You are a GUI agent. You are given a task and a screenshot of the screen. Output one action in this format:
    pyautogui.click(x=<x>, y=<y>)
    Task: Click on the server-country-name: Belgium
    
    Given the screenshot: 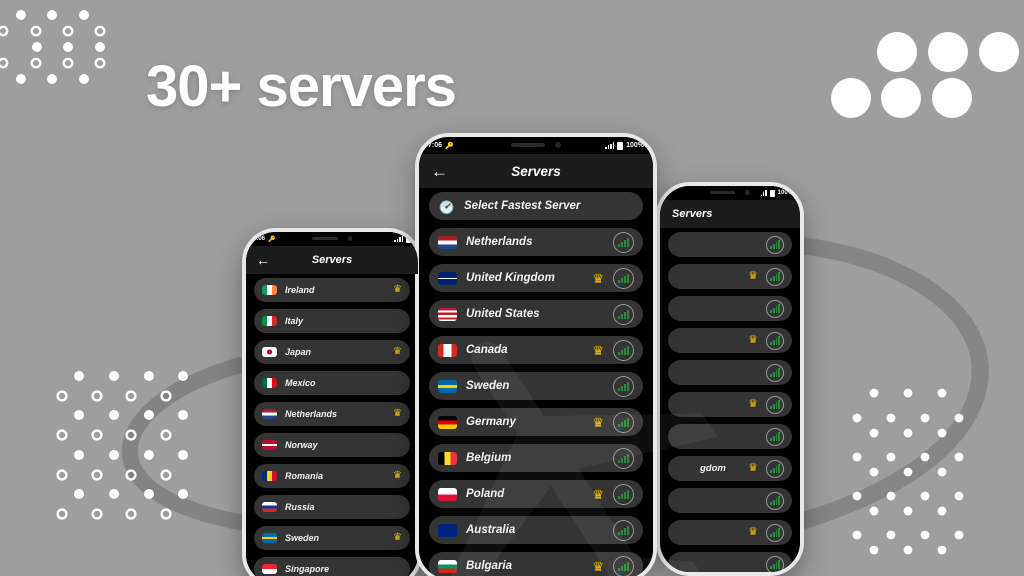 What is the action you would take?
    pyautogui.click(x=489, y=458)
    